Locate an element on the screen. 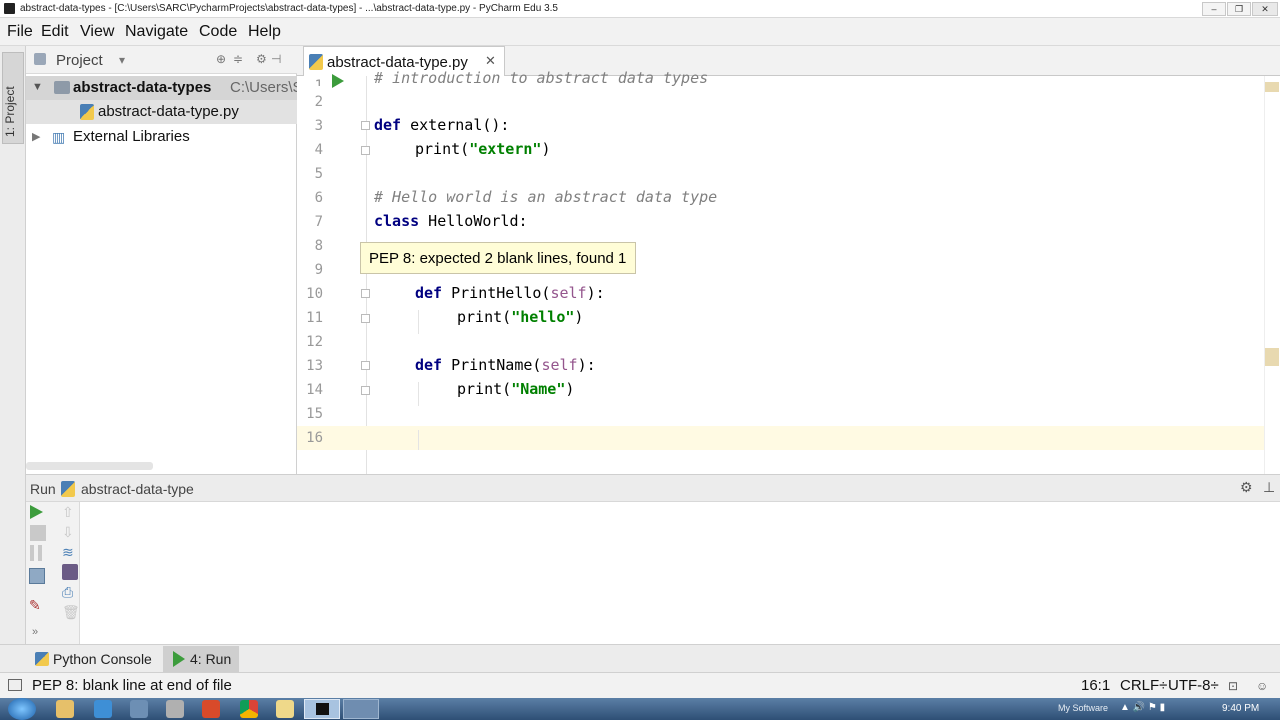  explorer-icon is located at coordinates (65, 709).